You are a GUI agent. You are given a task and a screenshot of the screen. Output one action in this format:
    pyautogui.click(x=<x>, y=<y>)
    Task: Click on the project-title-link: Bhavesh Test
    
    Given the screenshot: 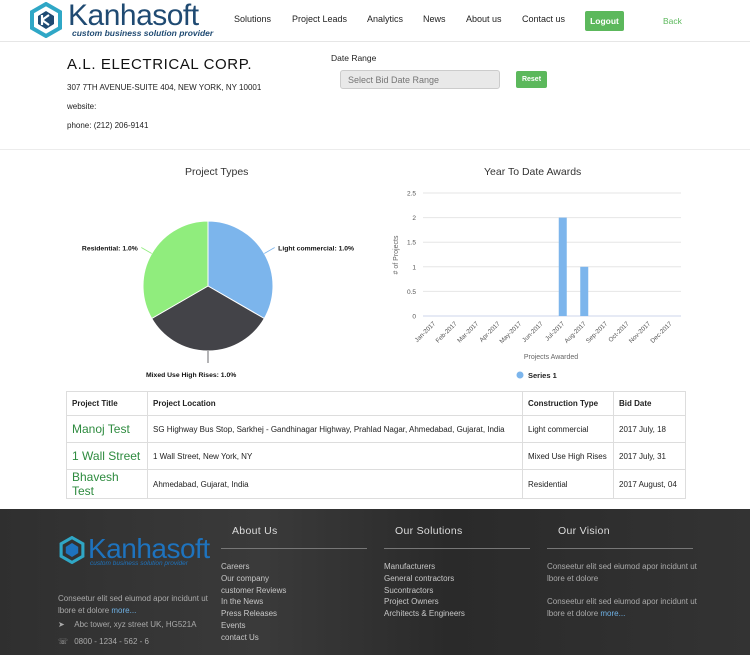 What is the action you would take?
    pyautogui.click(x=107, y=484)
    